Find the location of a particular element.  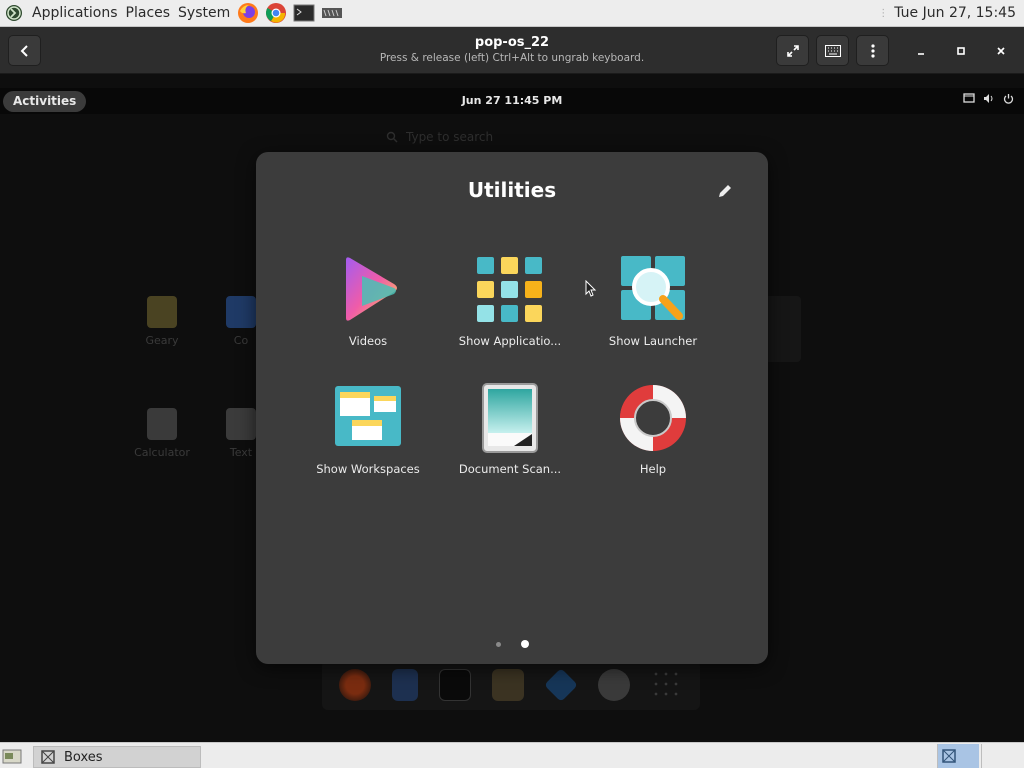

folder-title: Utilities is located at coordinates (512, 190).